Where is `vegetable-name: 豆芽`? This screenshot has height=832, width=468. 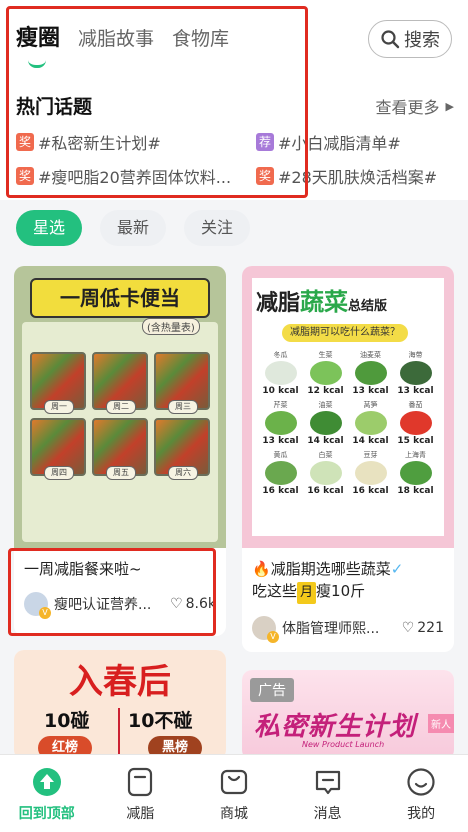
vegetable-name: 豆芽 is located at coordinates (370, 455).